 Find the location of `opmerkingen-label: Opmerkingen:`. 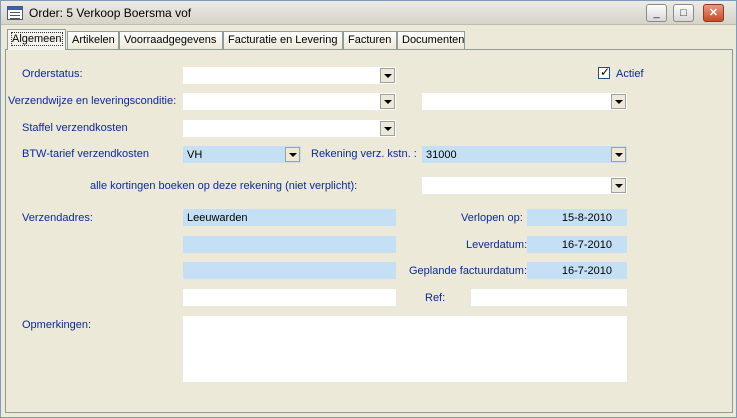

opmerkingen-label: Opmerkingen: is located at coordinates (57, 325).